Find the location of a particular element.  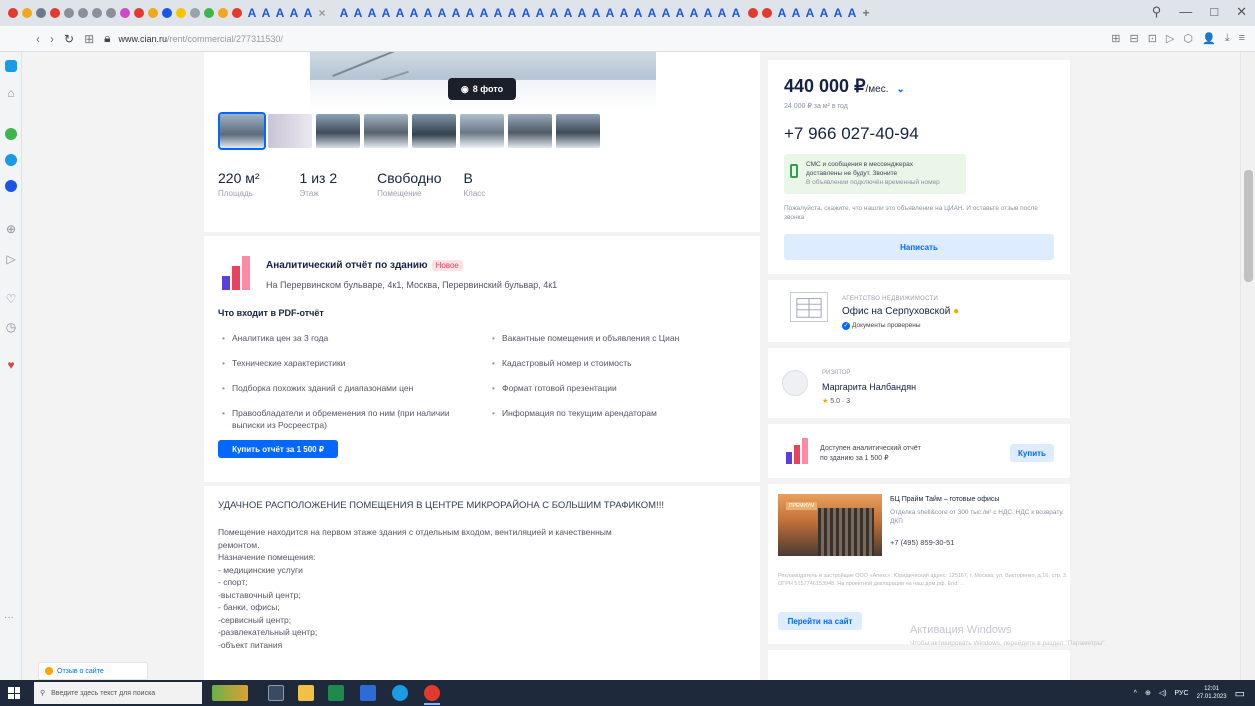

photos-count-button: ◉ 8 фото is located at coordinates (482, 89).